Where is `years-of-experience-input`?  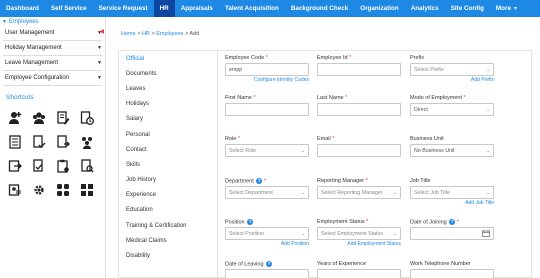 years-of-experience-input is located at coordinates (359, 273).